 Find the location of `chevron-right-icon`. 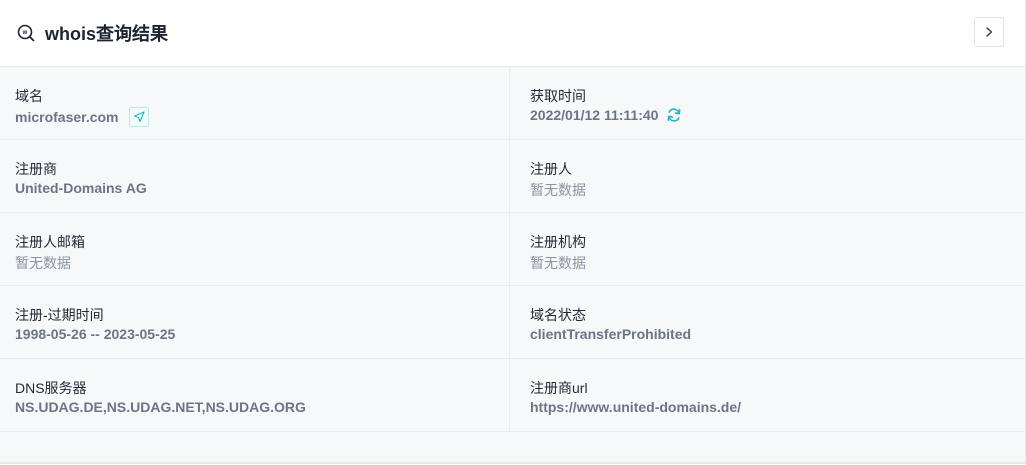

chevron-right-icon is located at coordinates (989, 32).